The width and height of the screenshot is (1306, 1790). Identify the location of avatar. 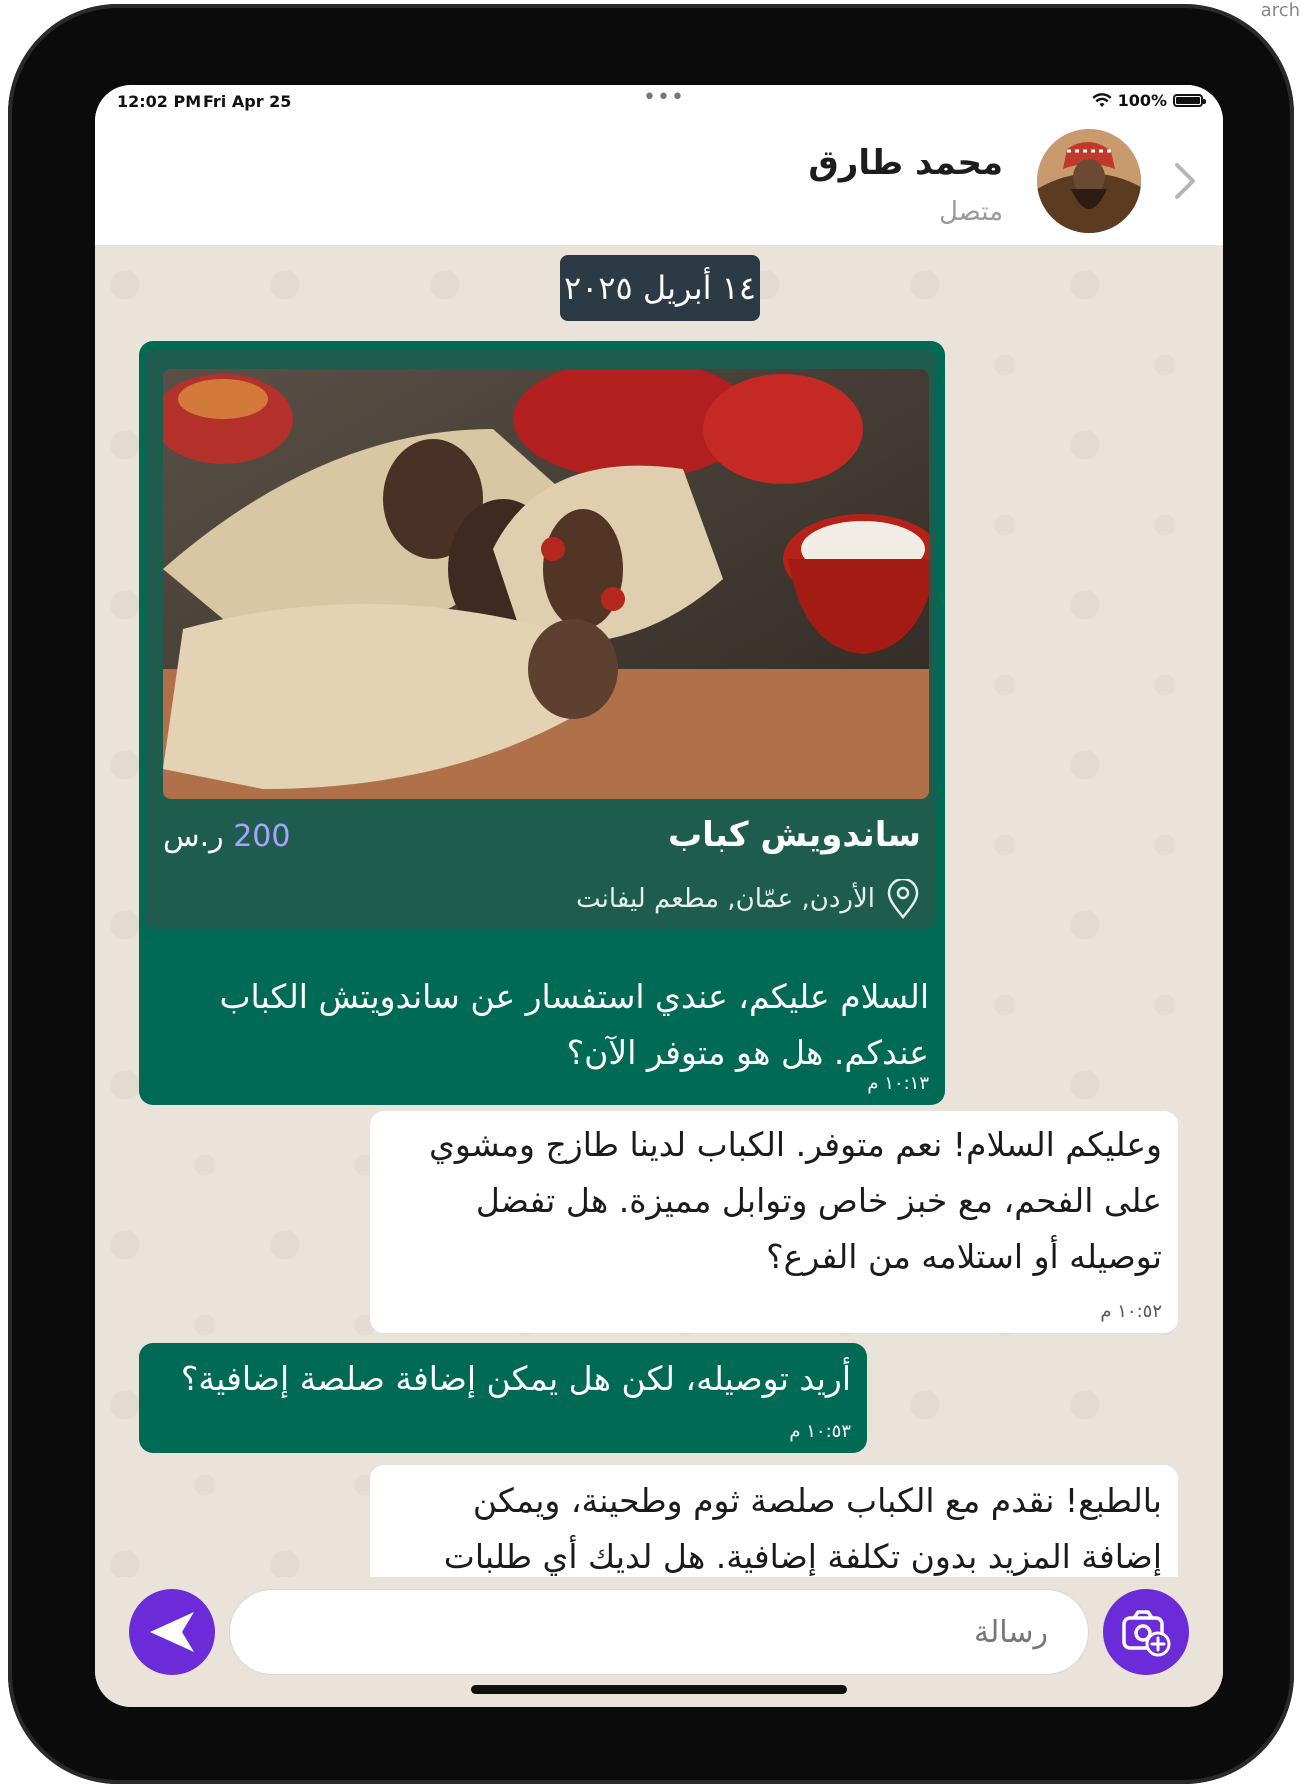
(1089, 181).